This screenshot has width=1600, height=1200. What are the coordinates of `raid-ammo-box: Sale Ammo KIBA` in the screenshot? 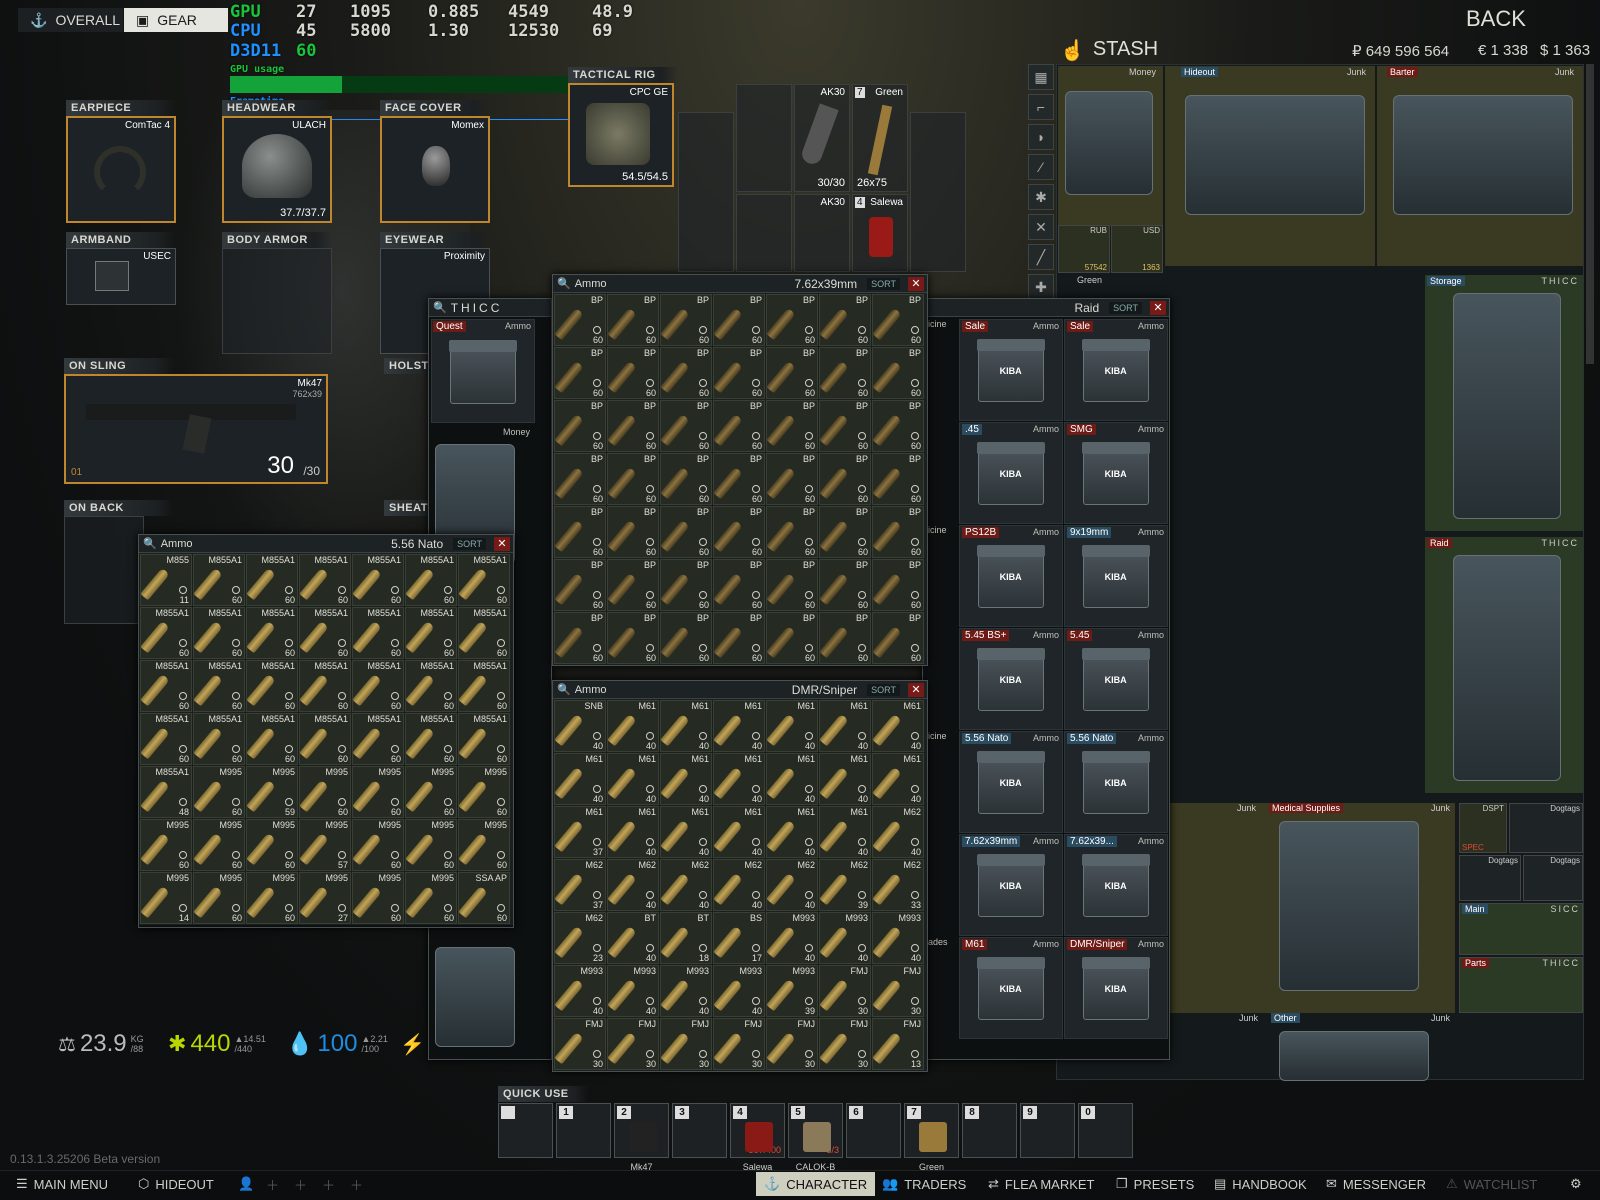 It's located at (1011, 370).